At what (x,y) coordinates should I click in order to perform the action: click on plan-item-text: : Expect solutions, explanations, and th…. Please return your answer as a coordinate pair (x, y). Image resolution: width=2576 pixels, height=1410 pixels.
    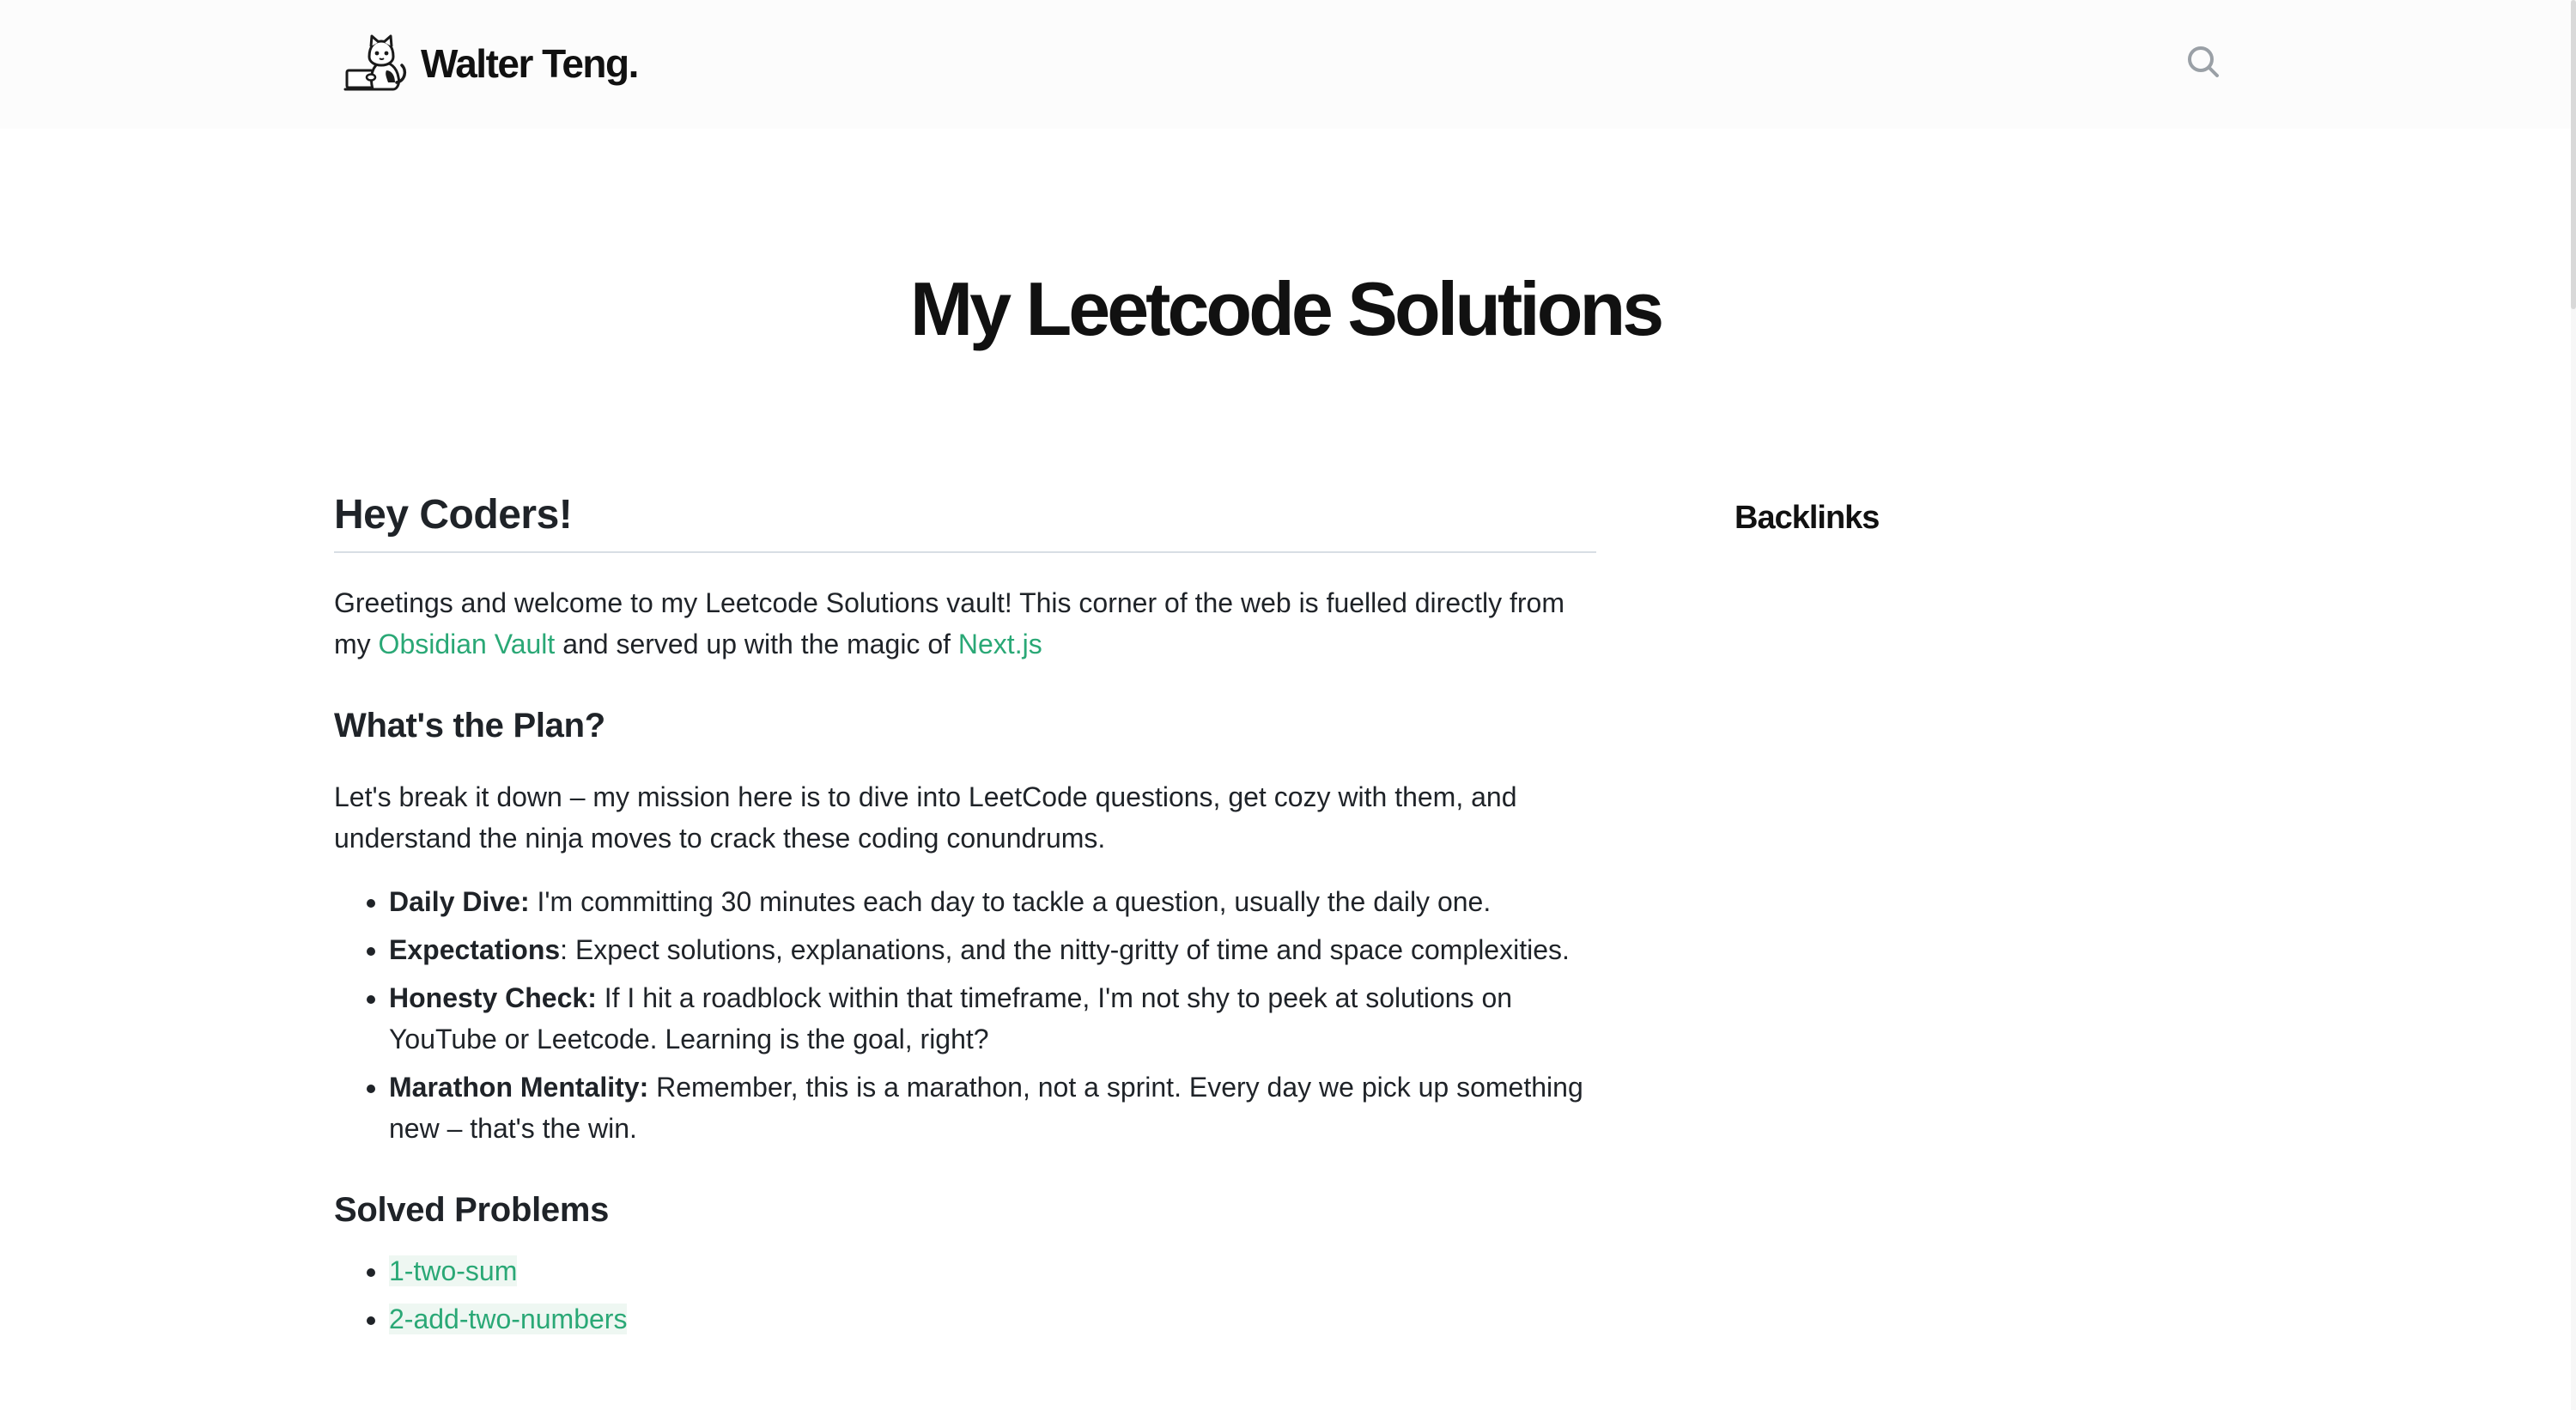
    Looking at the image, I should click on (1065, 949).